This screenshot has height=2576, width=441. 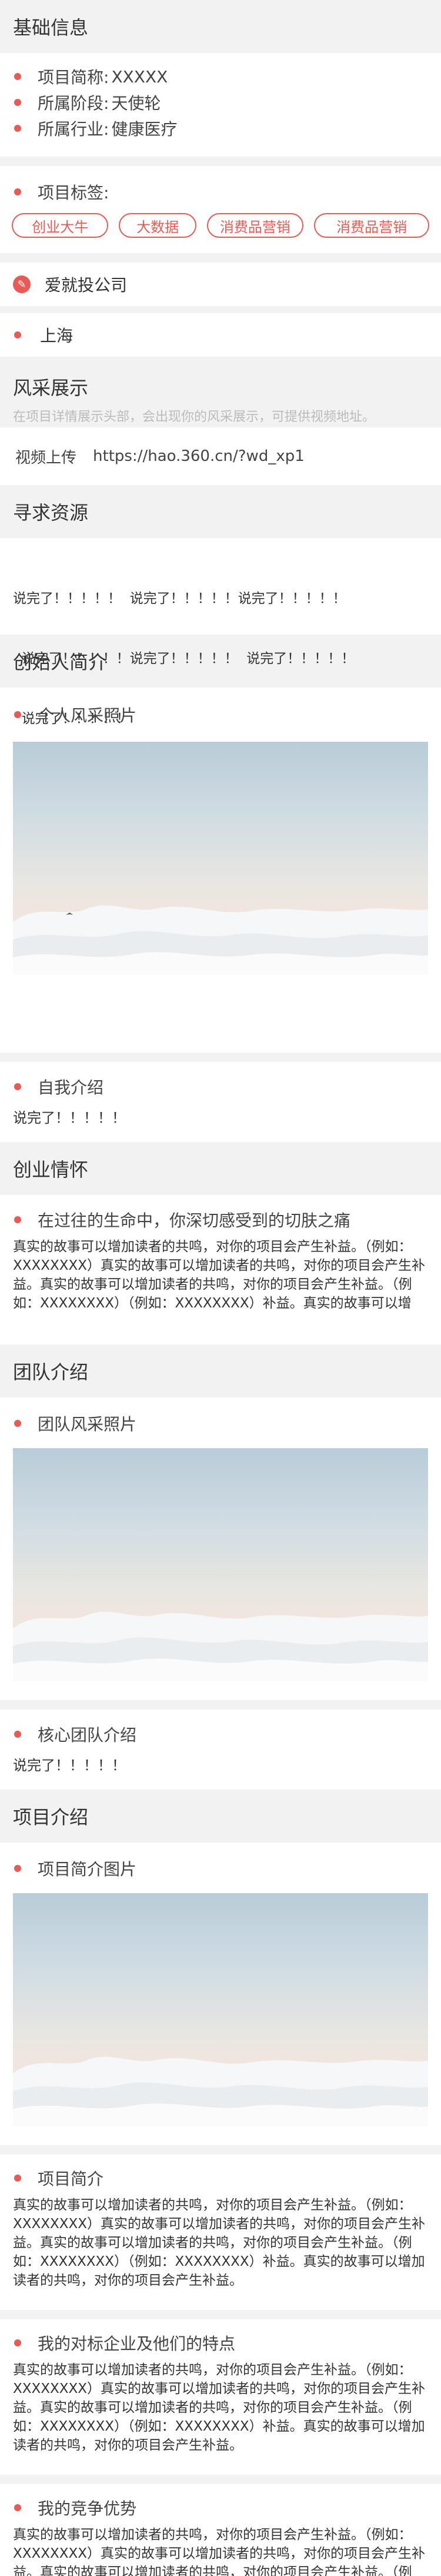 I want to click on story-question-row: 在过往的生命中，你深切感受到的切肤之痛, so click(x=220, y=1219).